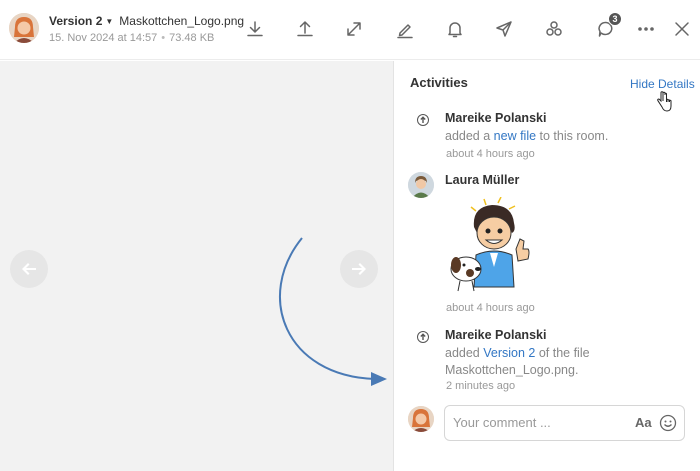 The width and height of the screenshot is (700, 471). What do you see at coordinates (354, 29) in the screenshot?
I see `expand-icon` at bounding box center [354, 29].